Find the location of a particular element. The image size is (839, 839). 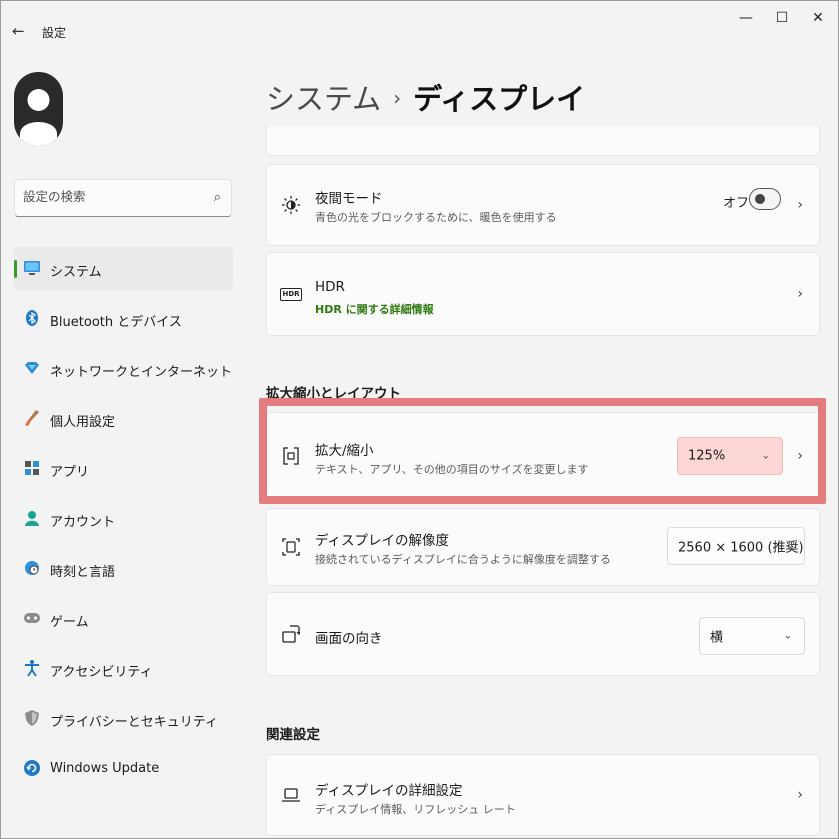

hdr-icon-text: HDR is located at coordinates (291, 294).